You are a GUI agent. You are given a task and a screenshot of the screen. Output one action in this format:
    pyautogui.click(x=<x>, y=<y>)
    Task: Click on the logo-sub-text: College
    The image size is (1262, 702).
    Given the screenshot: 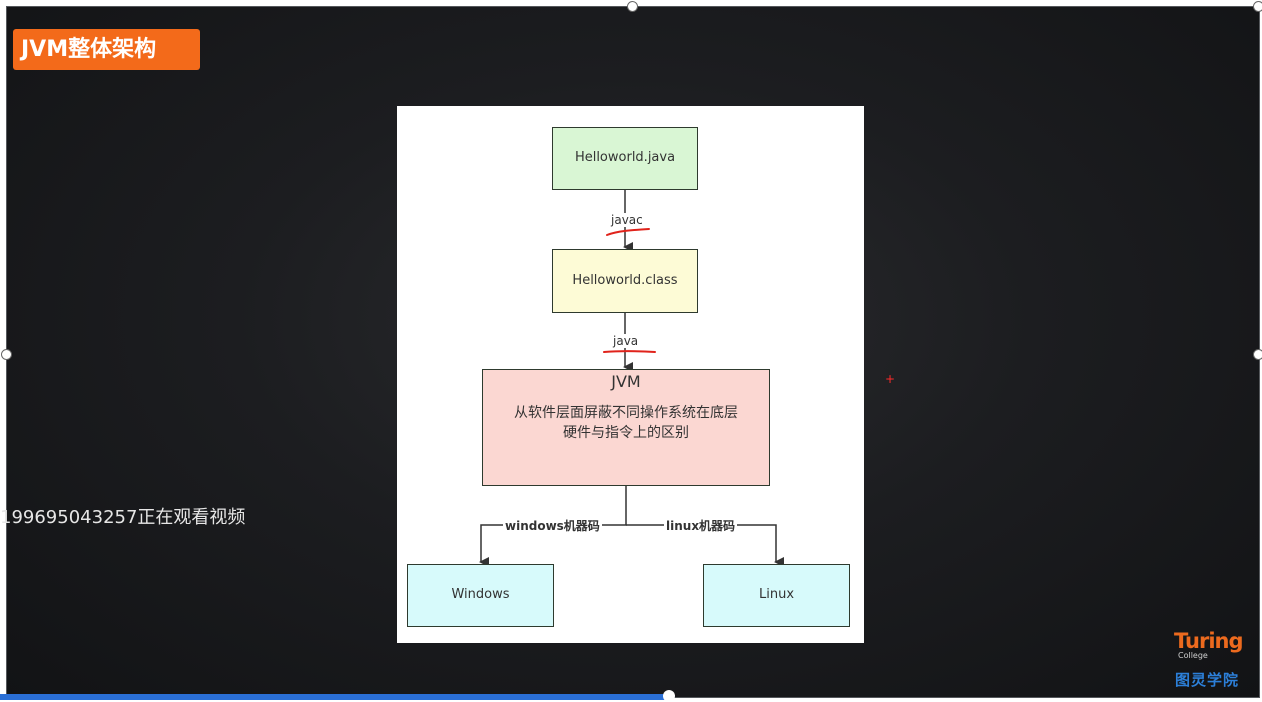 What is the action you would take?
    pyautogui.click(x=1193, y=655)
    